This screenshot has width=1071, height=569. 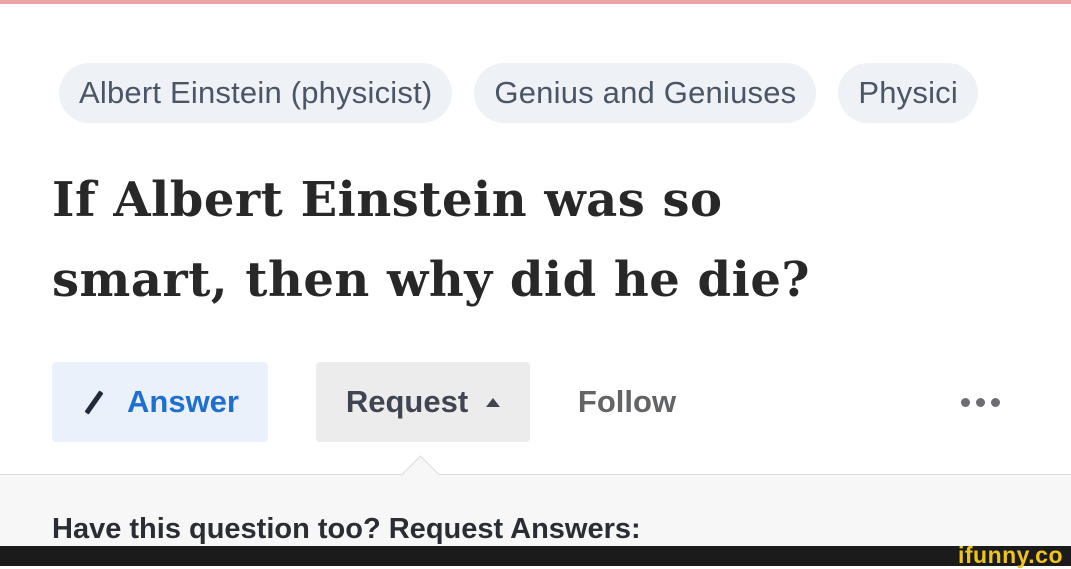 I want to click on more-options-button, so click(x=980, y=402).